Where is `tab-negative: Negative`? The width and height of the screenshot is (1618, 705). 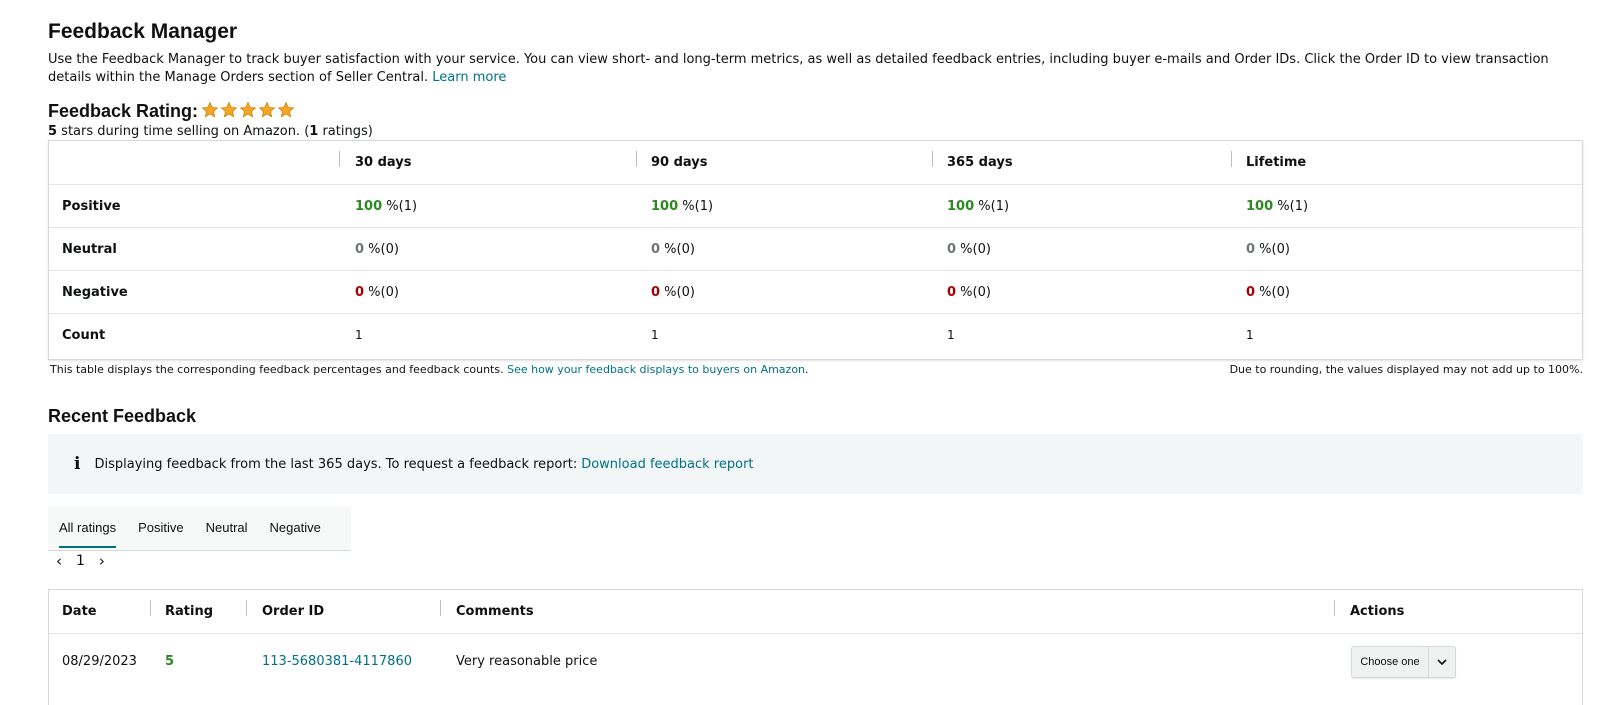 tab-negative: Negative is located at coordinates (295, 528).